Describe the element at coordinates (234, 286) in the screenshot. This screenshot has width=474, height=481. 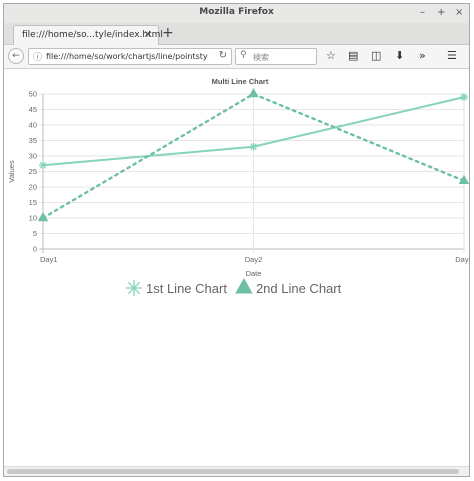
I see `chart-legend: 1st Line Chart 2nd Line Chart` at that location.